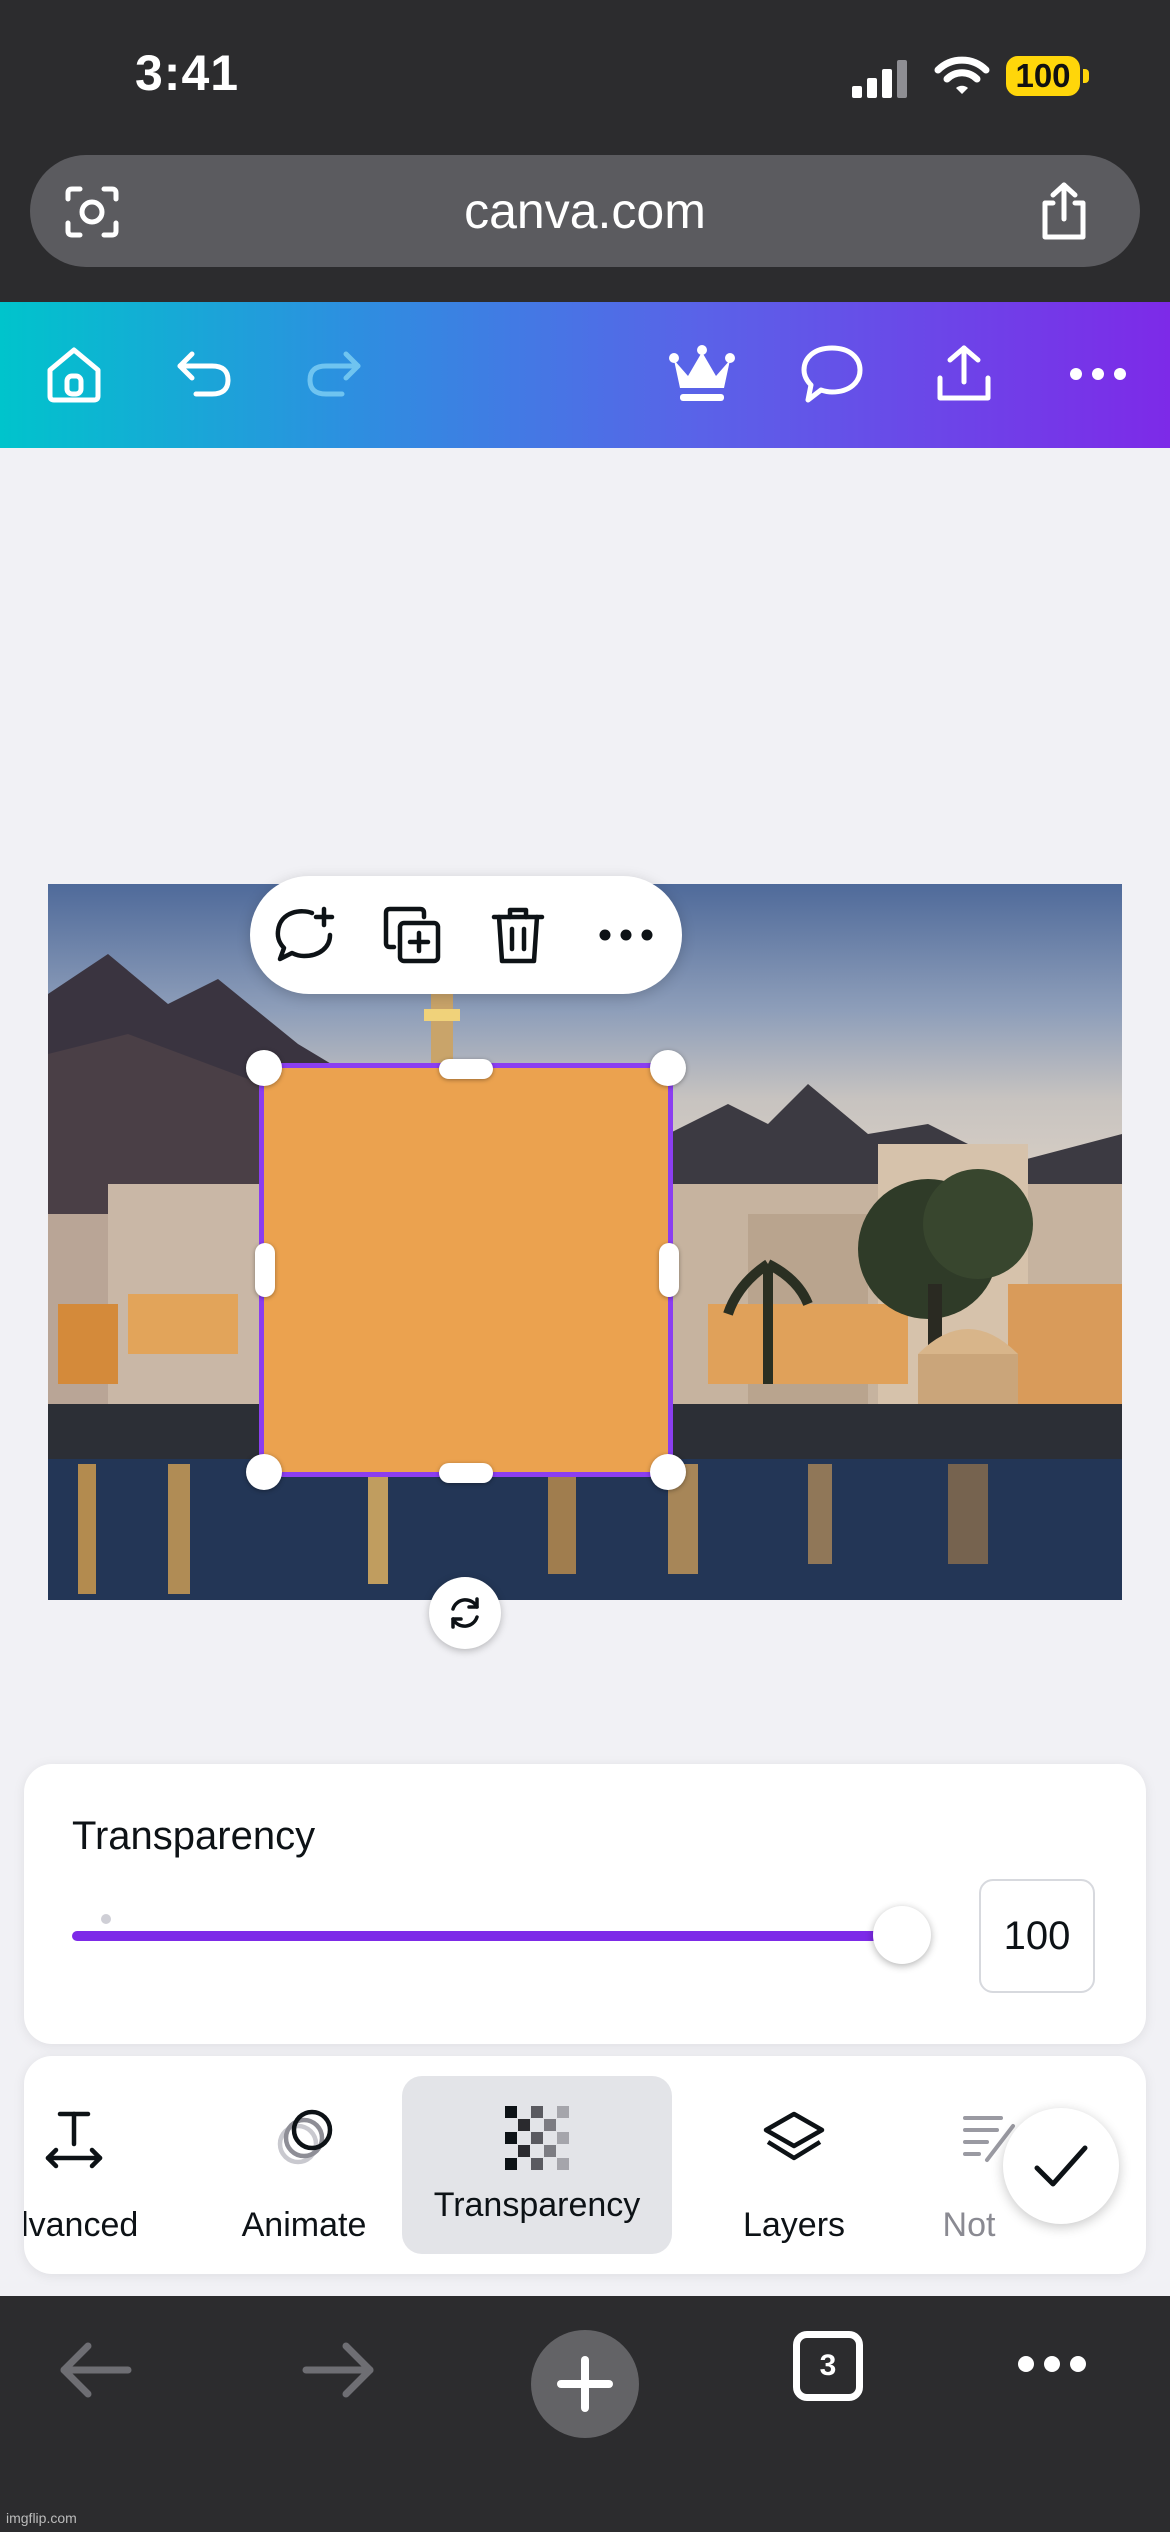 This screenshot has height=2532, width=1170. I want to click on browser-top-bar: 3:41 100 canva.com, so click(585, 151).